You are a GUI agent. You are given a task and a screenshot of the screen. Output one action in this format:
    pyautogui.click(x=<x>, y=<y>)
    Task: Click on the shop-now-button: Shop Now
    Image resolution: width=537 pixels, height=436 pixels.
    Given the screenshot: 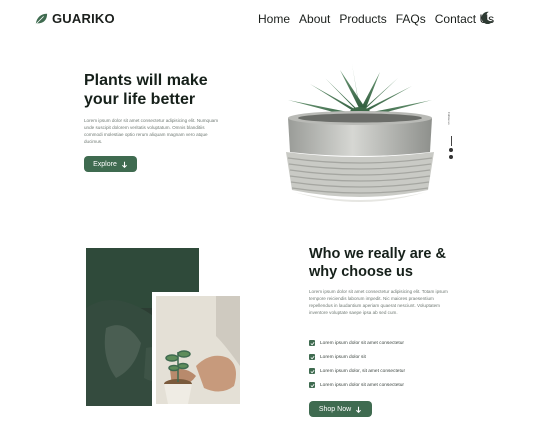 What is the action you would take?
    pyautogui.click(x=340, y=409)
    